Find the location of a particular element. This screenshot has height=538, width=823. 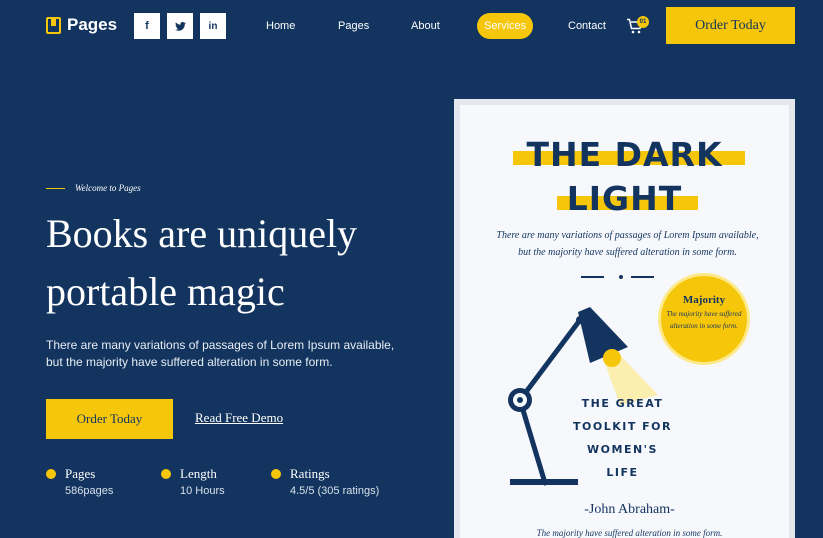

social-links: f in is located at coordinates (180, 26).